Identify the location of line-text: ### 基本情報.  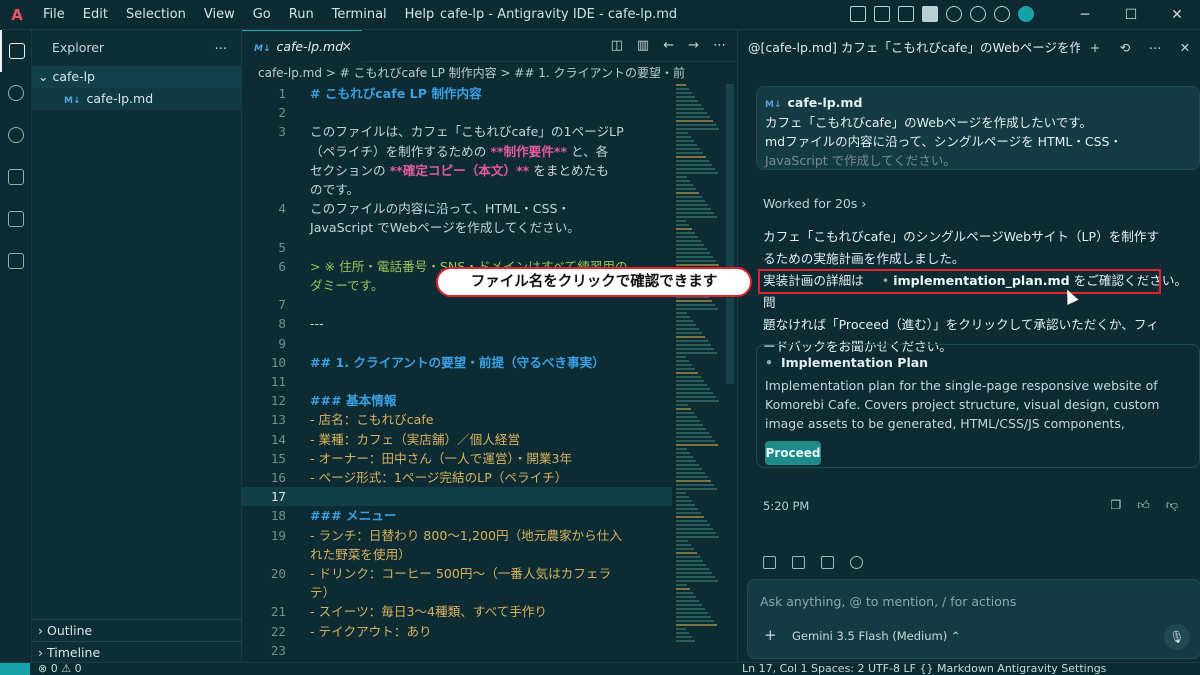
(353, 401).